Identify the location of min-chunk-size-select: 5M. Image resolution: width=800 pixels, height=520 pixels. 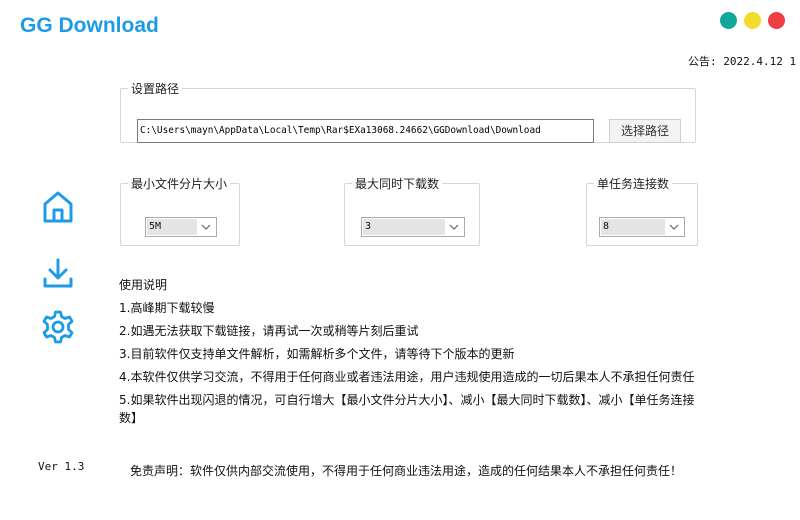
(181, 227).